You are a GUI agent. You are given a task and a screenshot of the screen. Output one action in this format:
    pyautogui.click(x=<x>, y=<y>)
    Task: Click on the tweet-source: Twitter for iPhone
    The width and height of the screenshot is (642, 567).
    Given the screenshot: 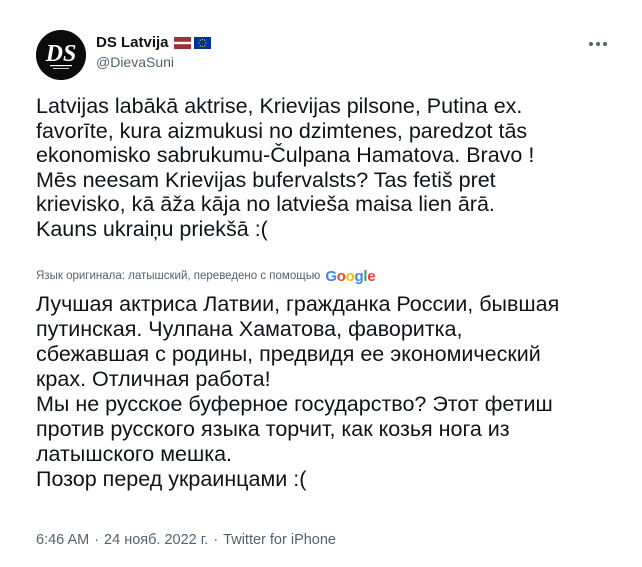 What is the action you would take?
    pyautogui.click(x=279, y=540)
    